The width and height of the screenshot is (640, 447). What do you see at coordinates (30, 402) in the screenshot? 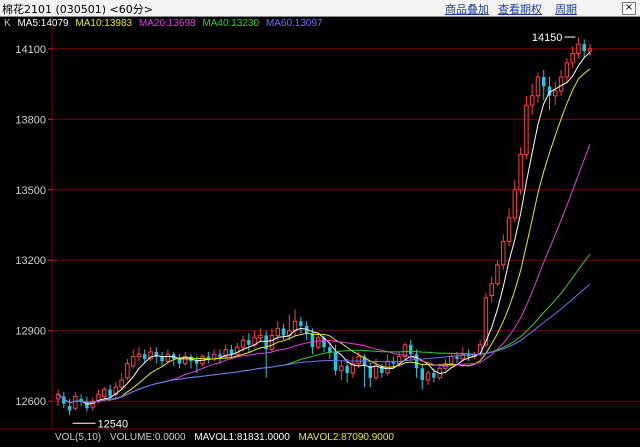
I see `y-tick-label: 12600` at bounding box center [30, 402].